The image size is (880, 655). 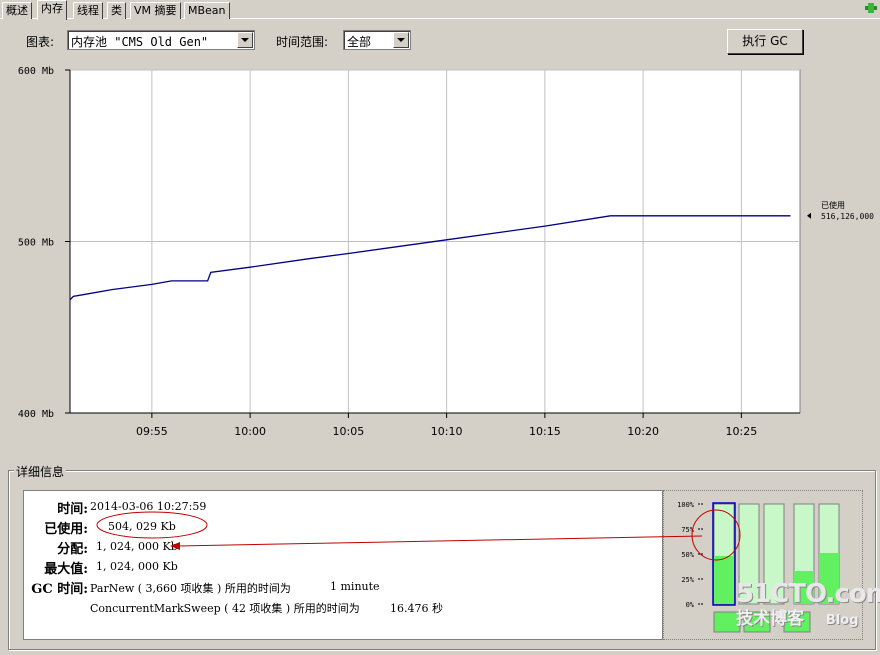 I want to click on tab-memory: 内存, so click(x=52, y=10).